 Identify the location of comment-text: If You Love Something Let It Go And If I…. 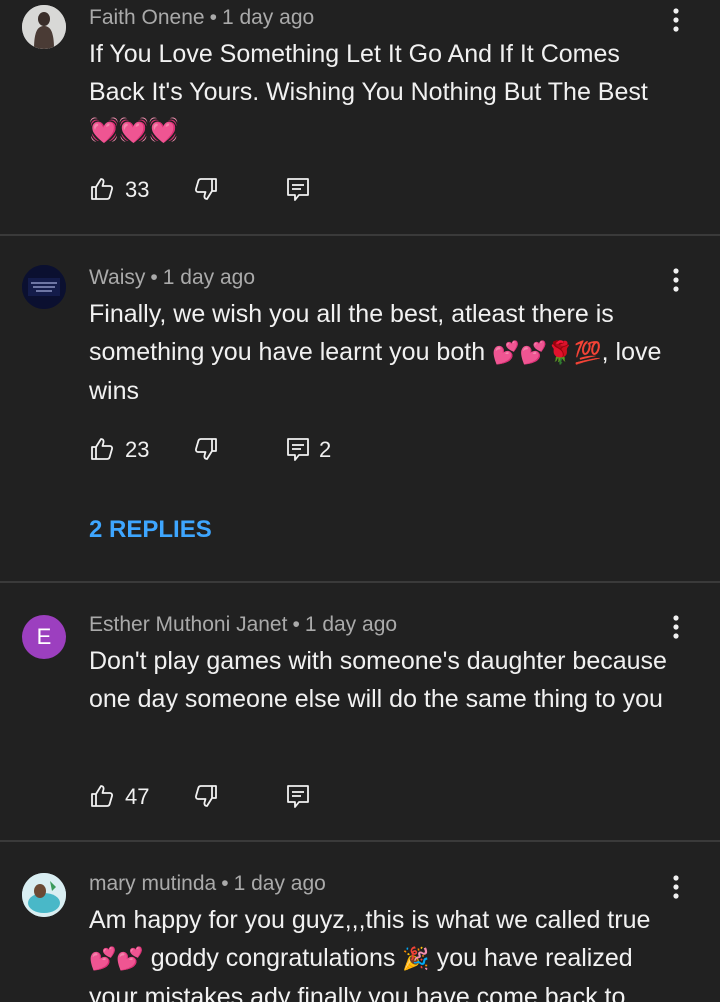
(368, 92).